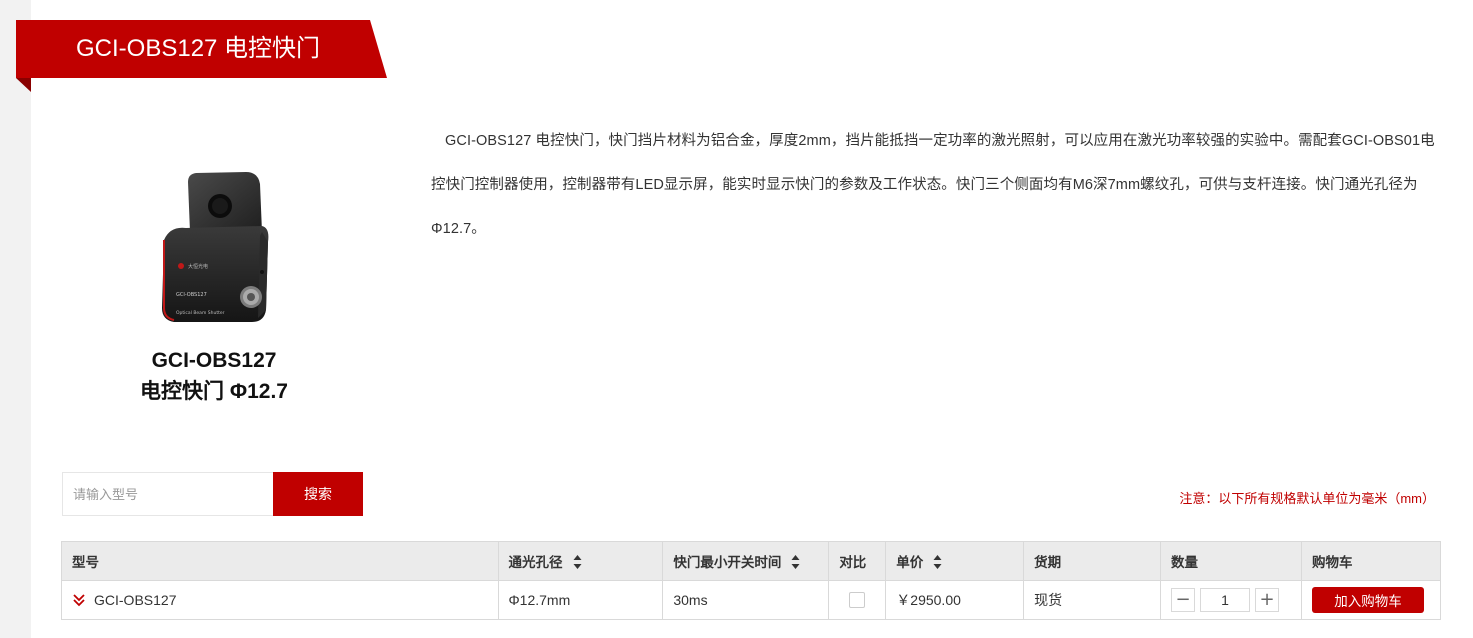 This screenshot has height=638, width=1473. I want to click on compare-checkbox, so click(857, 600).